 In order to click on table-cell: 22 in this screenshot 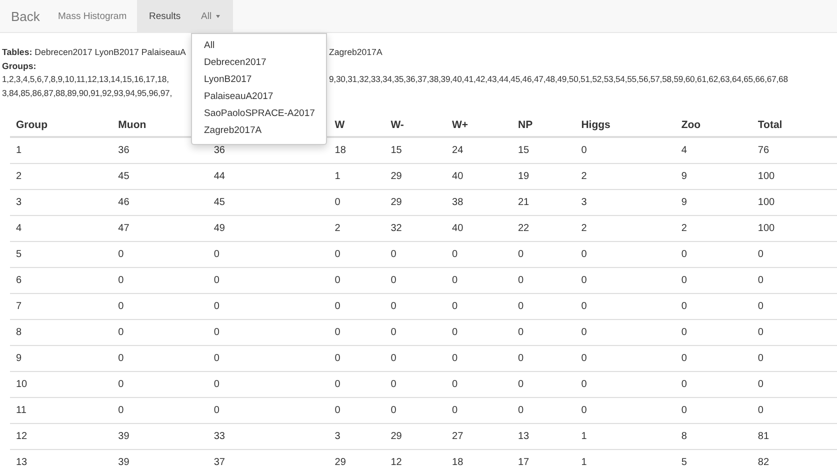, I will do `click(524, 228)`.